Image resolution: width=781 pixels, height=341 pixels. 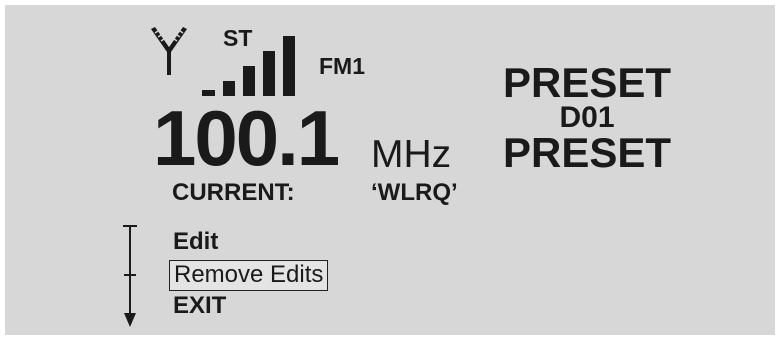 What do you see at coordinates (248, 66) in the screenshot?
I see `signal-strength-icon` at bounding box center [248, 66].